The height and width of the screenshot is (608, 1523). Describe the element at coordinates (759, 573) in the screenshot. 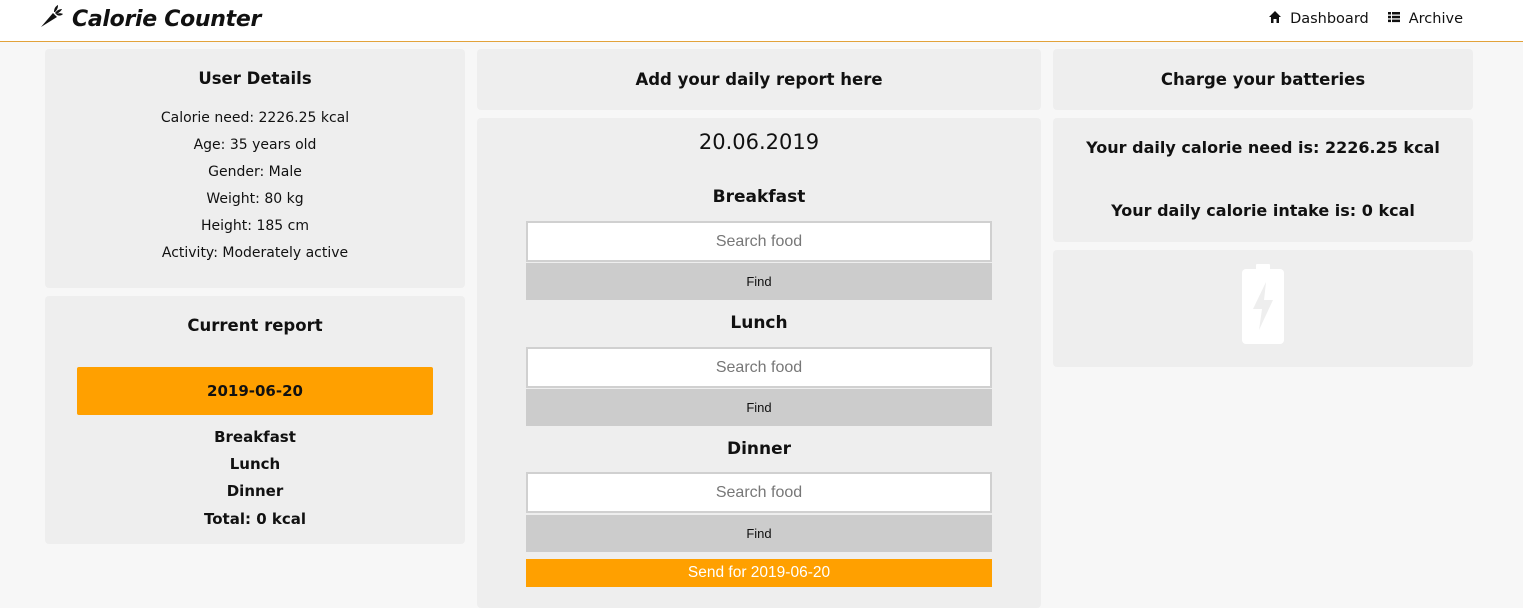

I see `send-report-button: Send for 2019-06-20` at that location.